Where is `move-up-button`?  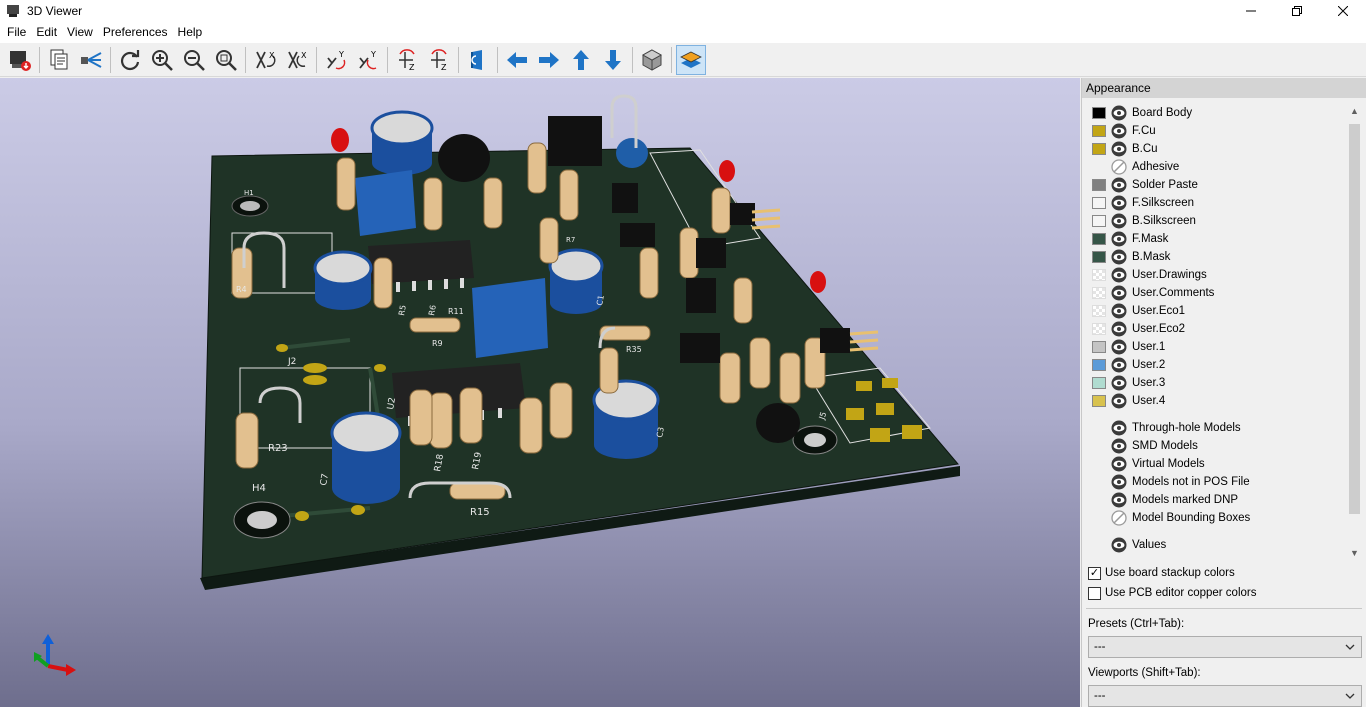
move-up-button is located at coordinates (581, 60).